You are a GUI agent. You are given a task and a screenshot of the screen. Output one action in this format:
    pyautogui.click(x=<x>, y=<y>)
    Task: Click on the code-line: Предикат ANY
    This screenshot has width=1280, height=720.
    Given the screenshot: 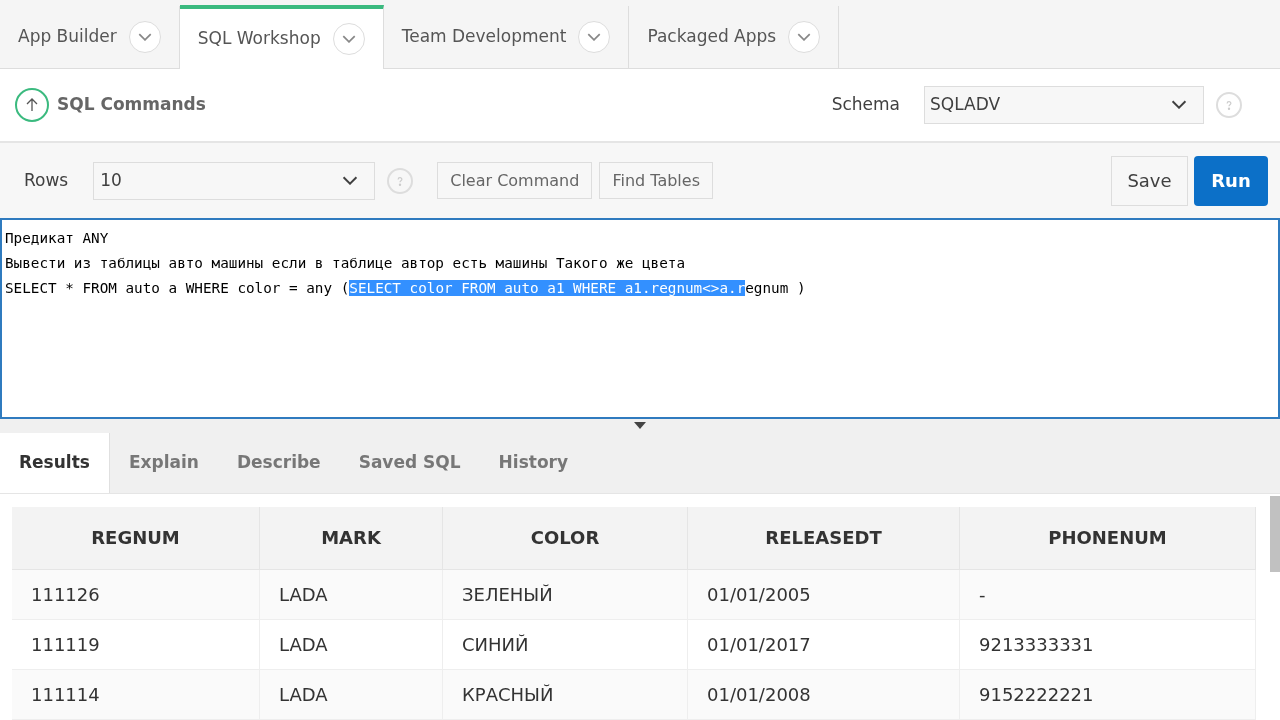 What is the action you would take?
    pyautogui.click(x=57, y=239)
    